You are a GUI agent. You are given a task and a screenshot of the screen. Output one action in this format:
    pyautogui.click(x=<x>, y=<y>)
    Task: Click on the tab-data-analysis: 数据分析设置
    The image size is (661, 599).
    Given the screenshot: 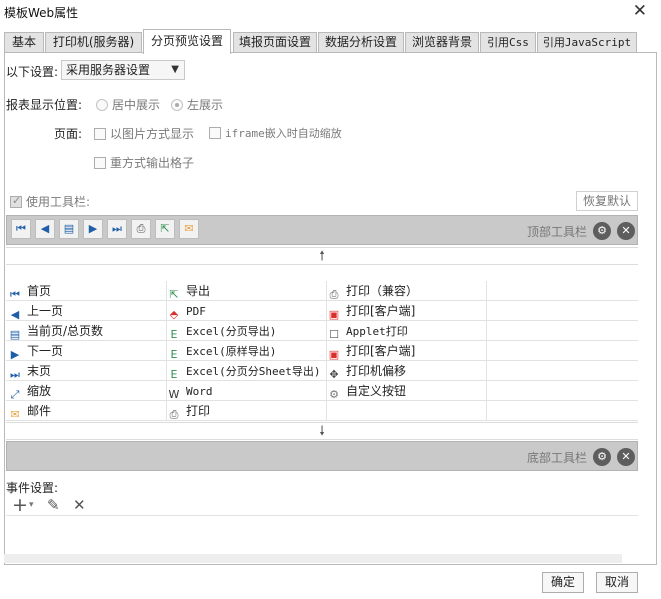 What is the action you would take?
    pyautogui.click(x=361, y=42)
    